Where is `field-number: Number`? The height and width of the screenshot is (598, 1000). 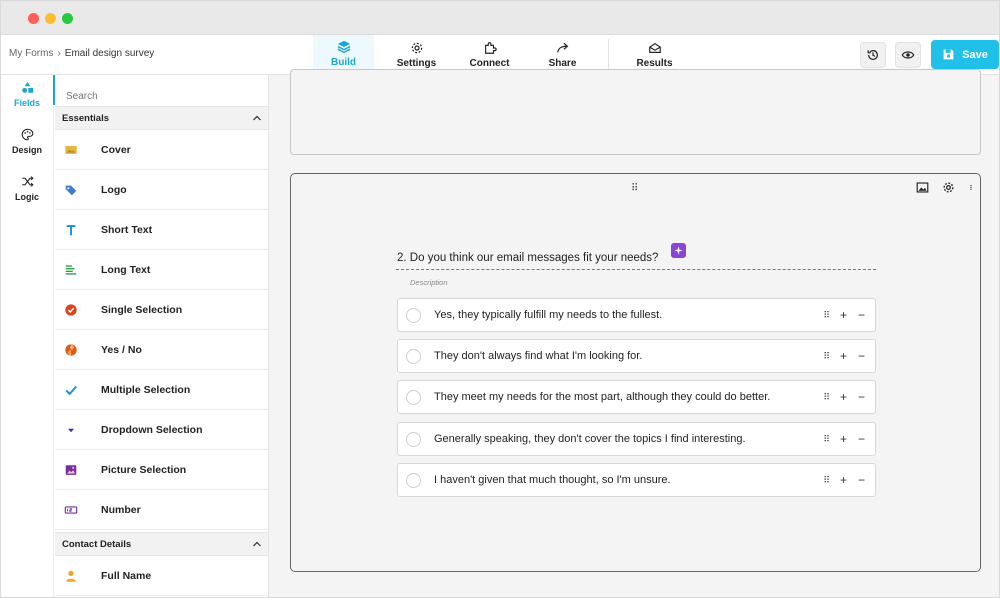 field-number: Number is located at coordinates (161, 510).